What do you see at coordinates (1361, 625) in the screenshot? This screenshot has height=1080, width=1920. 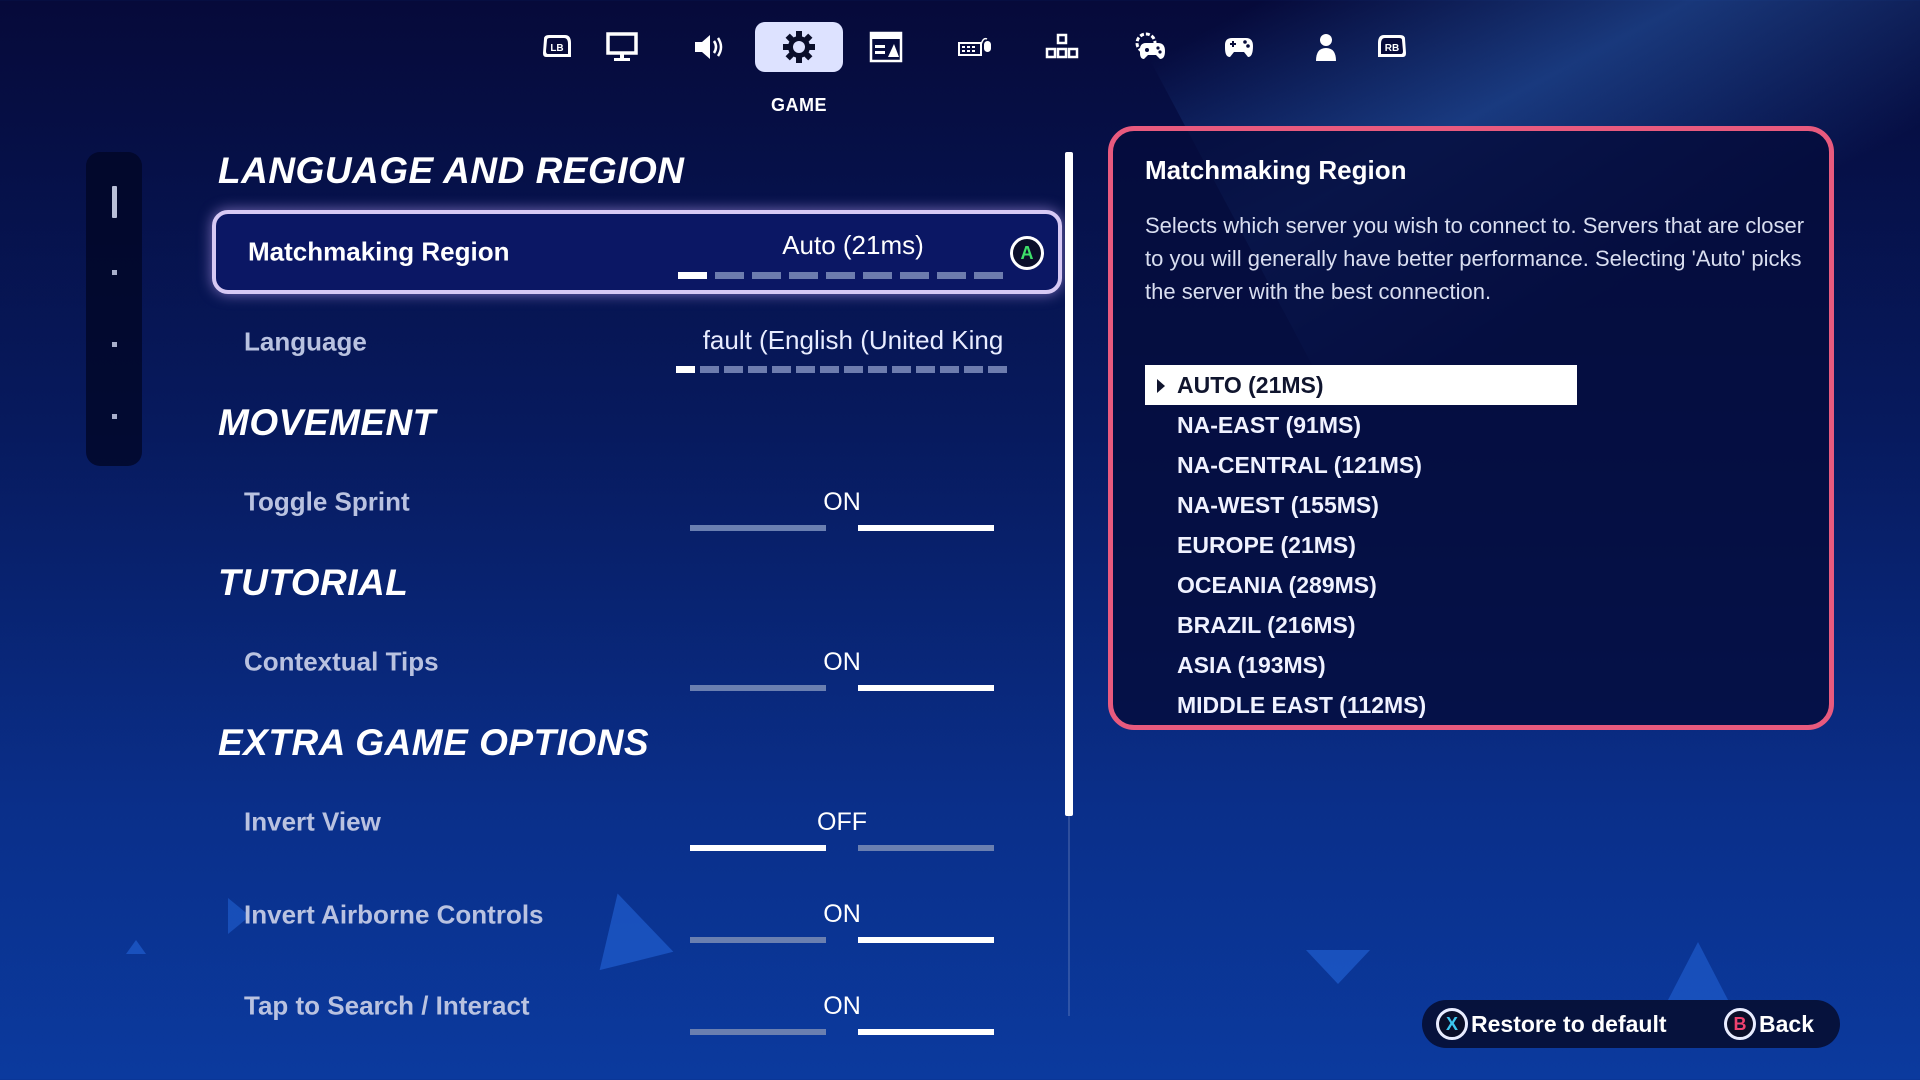 I see `region-option: BRAZIL (216MS)` at bounding box center [1361, 625].